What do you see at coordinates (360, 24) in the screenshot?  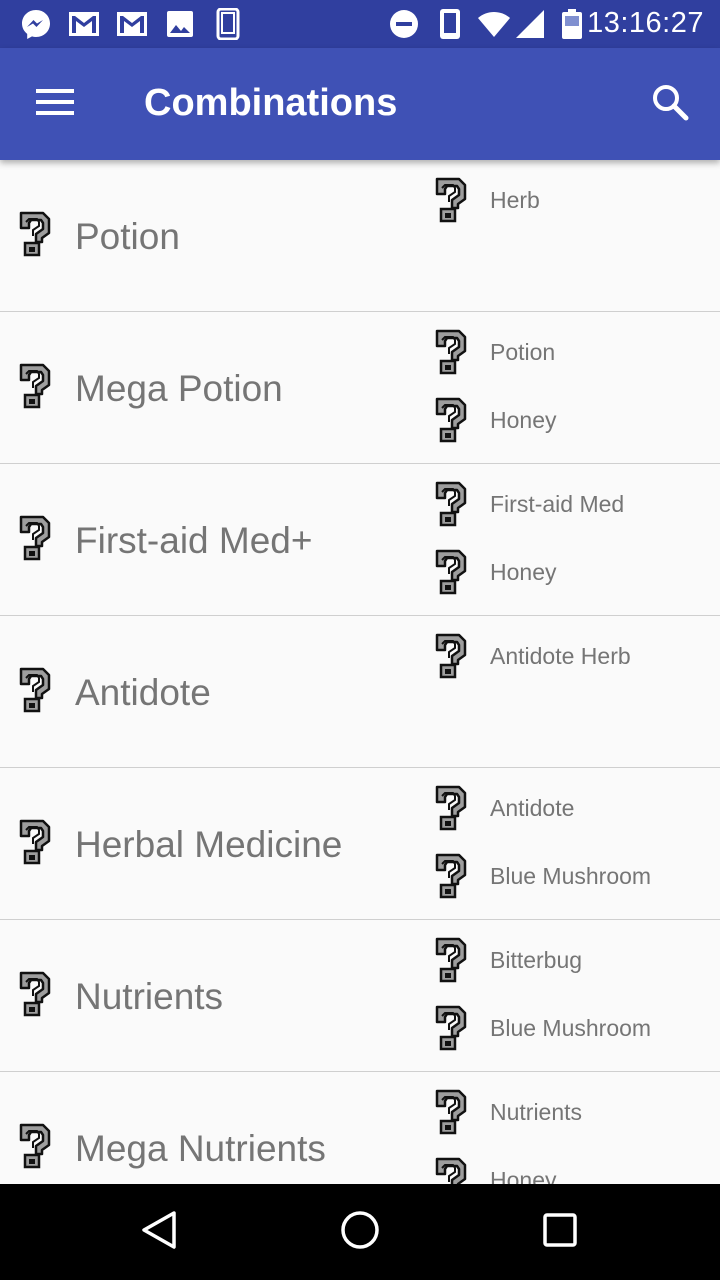 I see `status-bar: 13:16:27` at bounding box center [360, 24].